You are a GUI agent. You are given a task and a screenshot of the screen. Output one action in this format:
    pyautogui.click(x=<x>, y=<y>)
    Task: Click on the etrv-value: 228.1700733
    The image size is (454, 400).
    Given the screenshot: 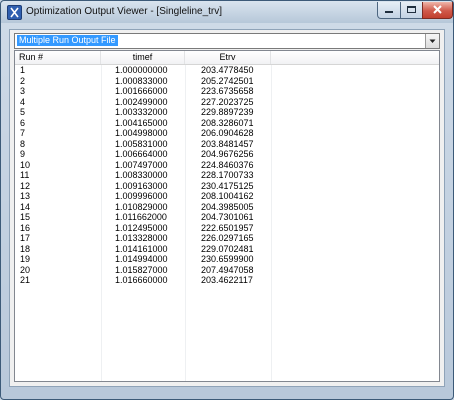 What is the action you would take?
    pyautogui.click(x=227, y=175)
    